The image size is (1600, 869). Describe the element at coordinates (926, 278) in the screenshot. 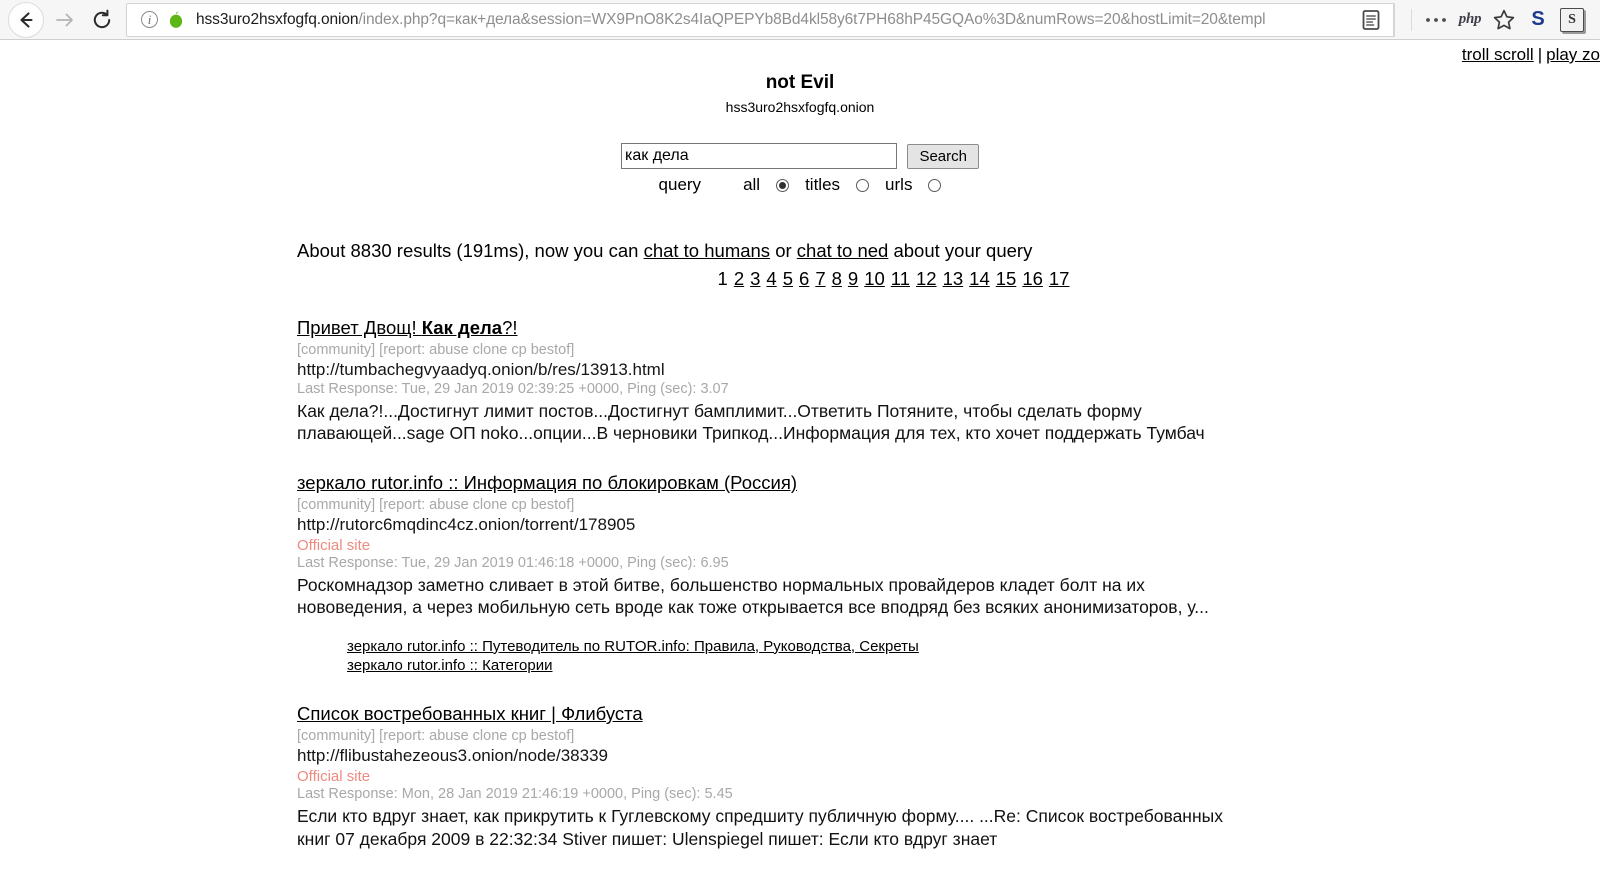

I see `page-link-12: 12` at that location.